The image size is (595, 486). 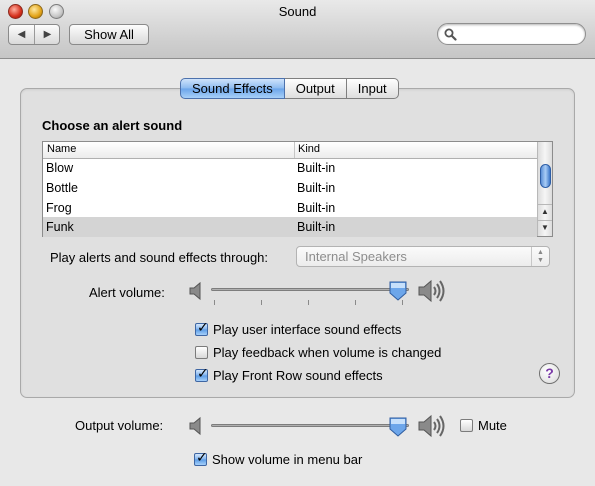 What do you see at coordinates (398, 427) in the screenshot?
I see `output-volume-knob` at bounding box center [398, 427].